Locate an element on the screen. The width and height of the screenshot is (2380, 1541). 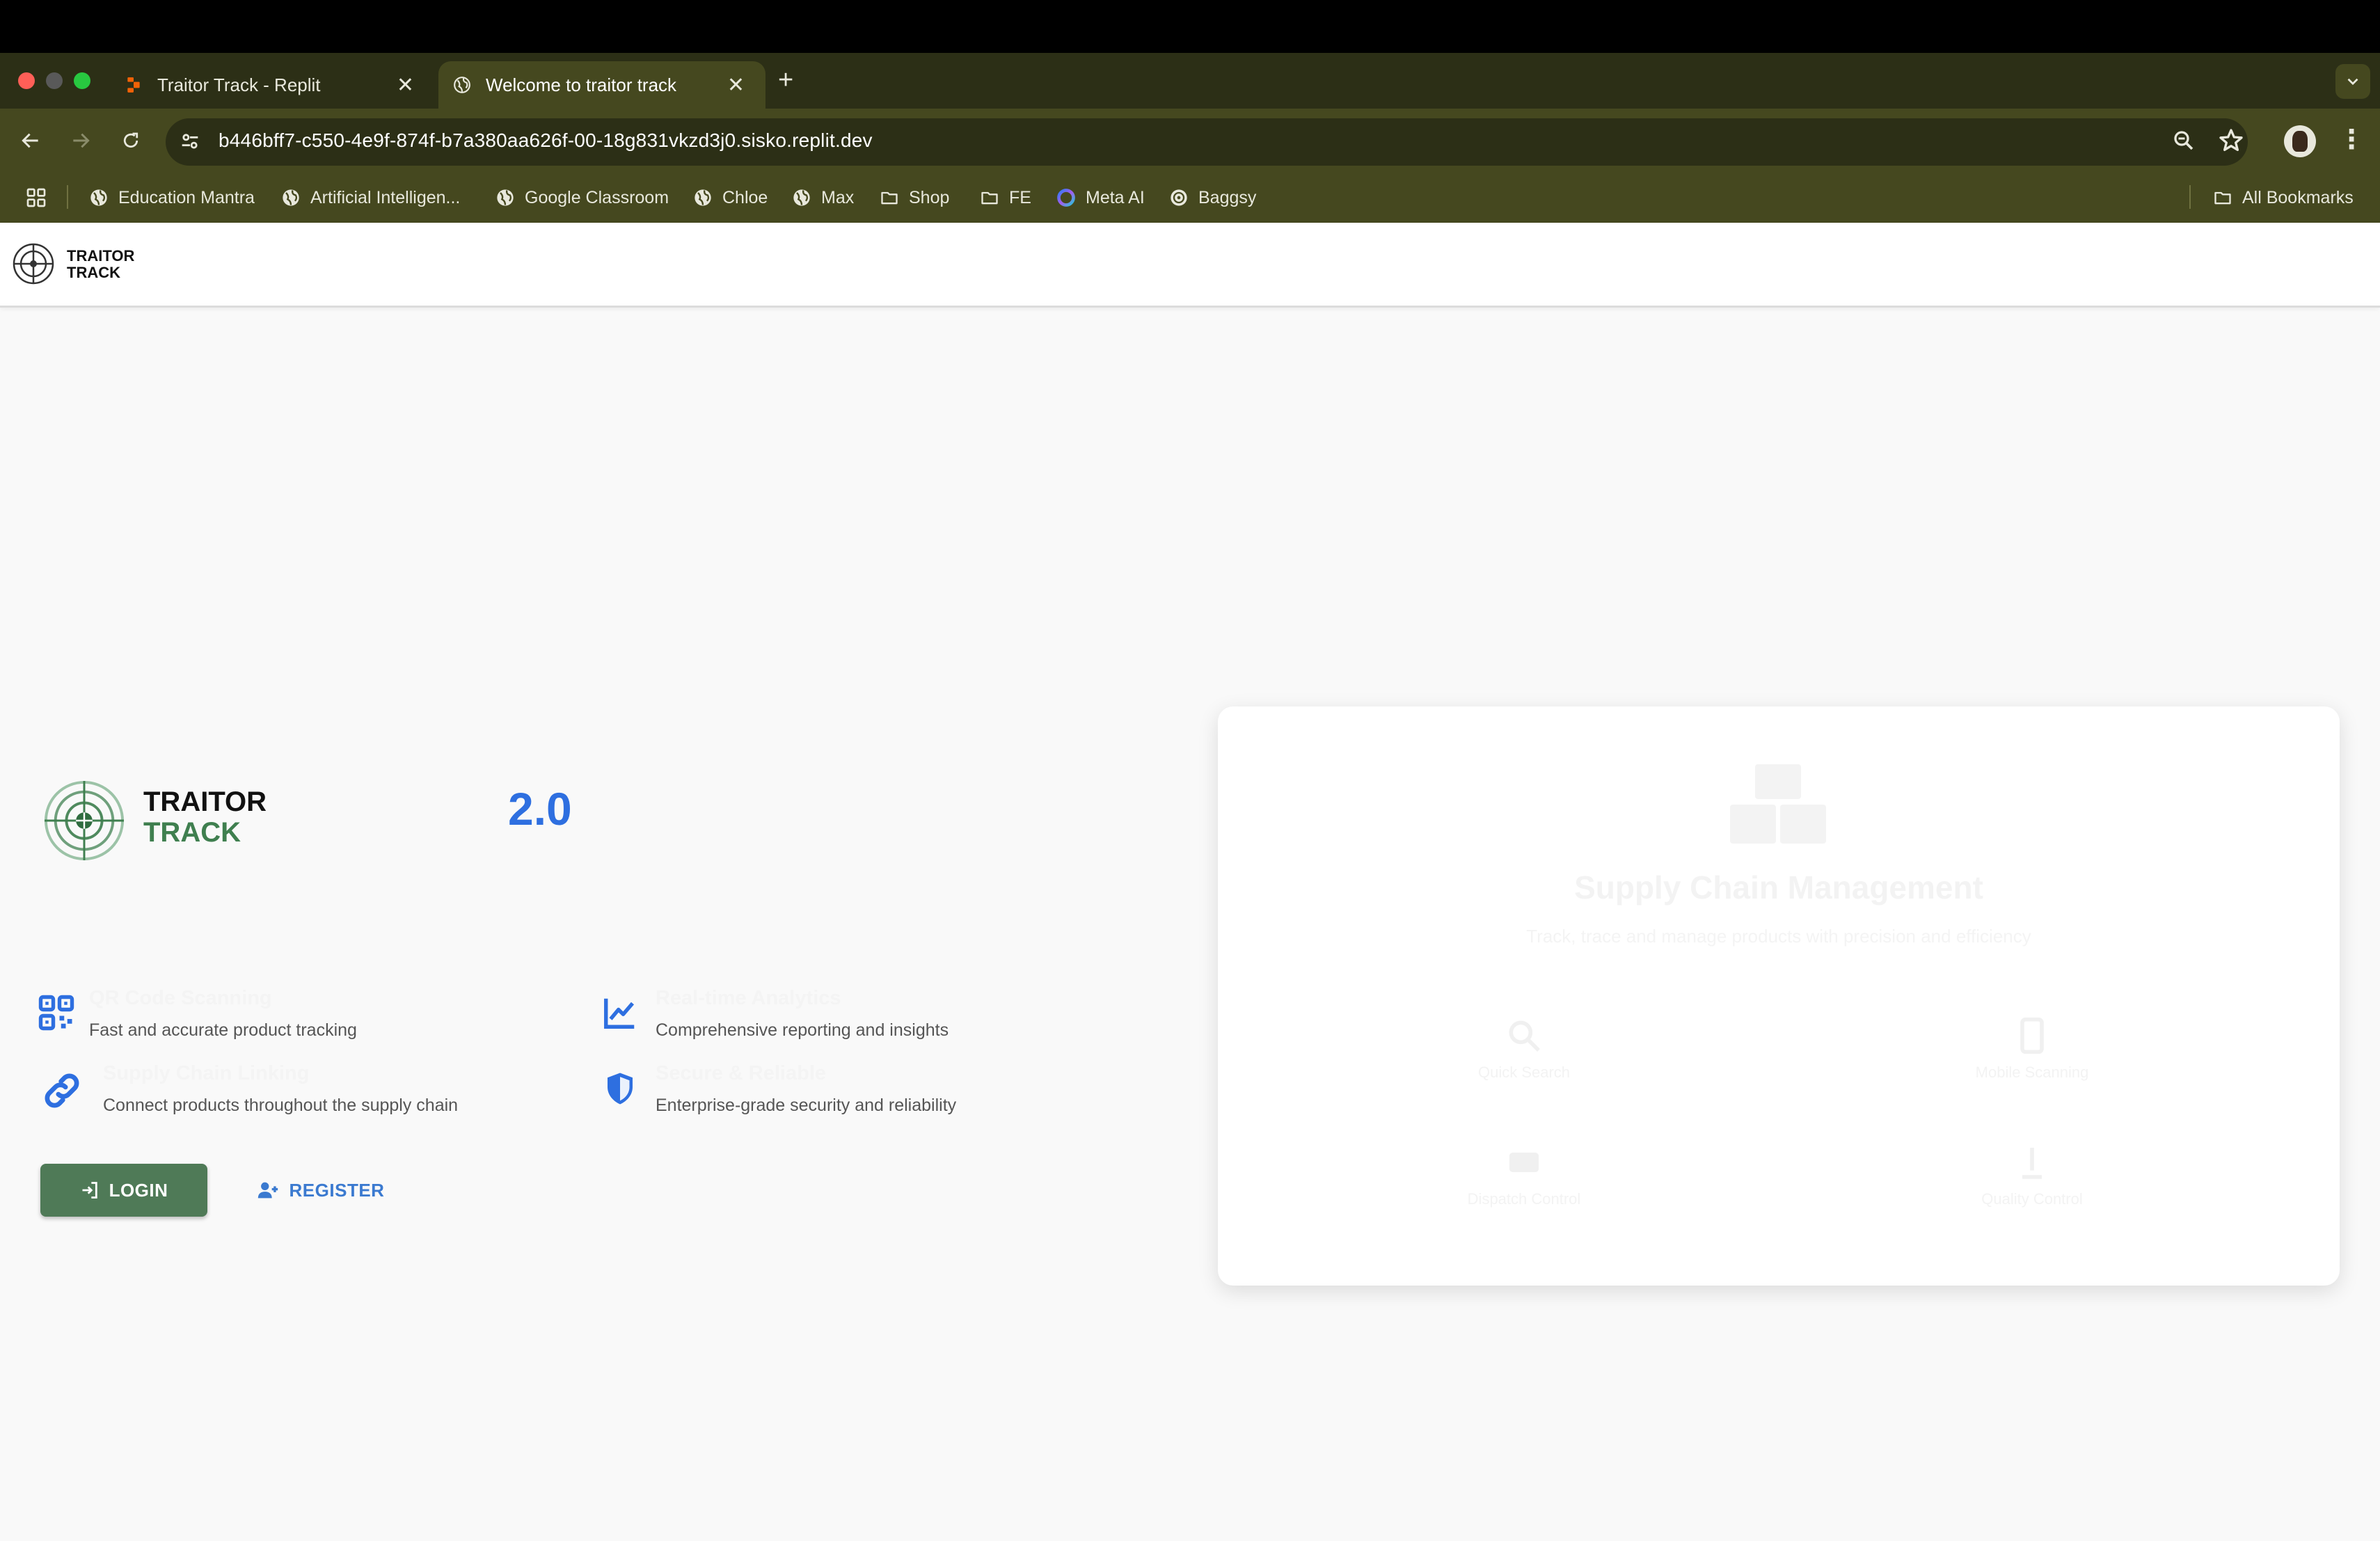
tab-search-button is located at coordinates (2352, 81).